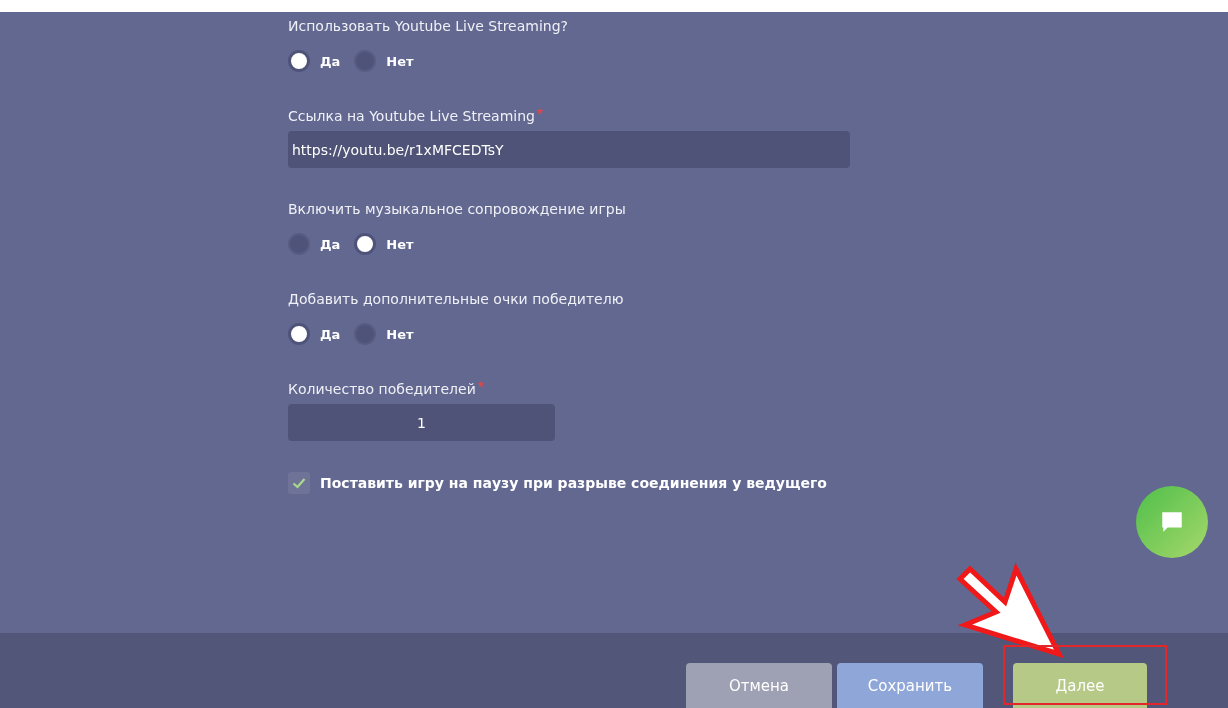 This screenshot has height=708, width=1228. What do you see at coordinates (411, 116) in the screenshot?
I see `field-label: Ссылка на Youtube Live Streaming` at bounding box center [411, 116].